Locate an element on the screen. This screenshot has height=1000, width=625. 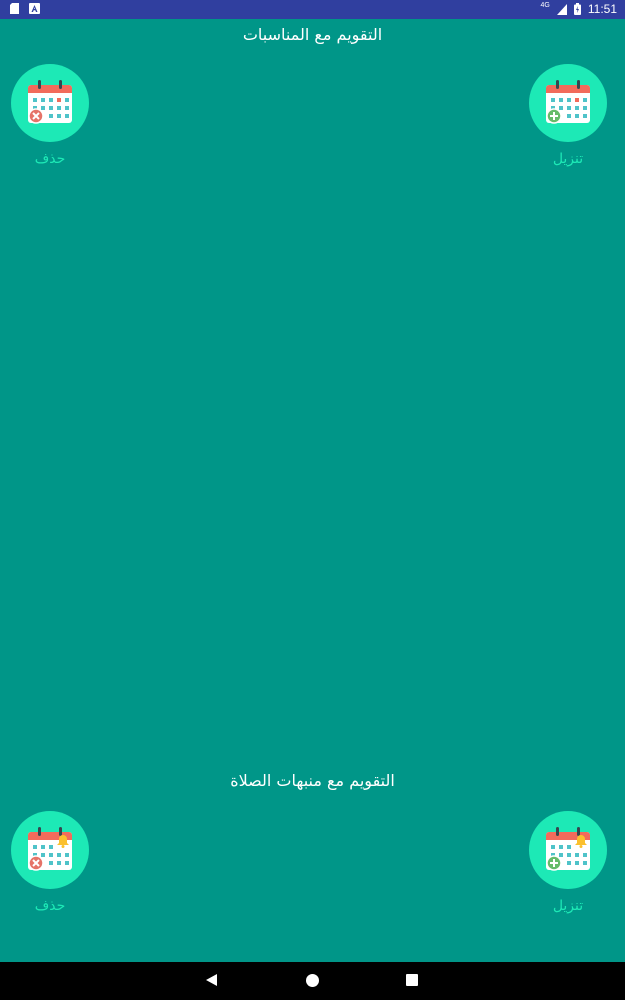
events-delete-button is located at coordinates (50, 103).